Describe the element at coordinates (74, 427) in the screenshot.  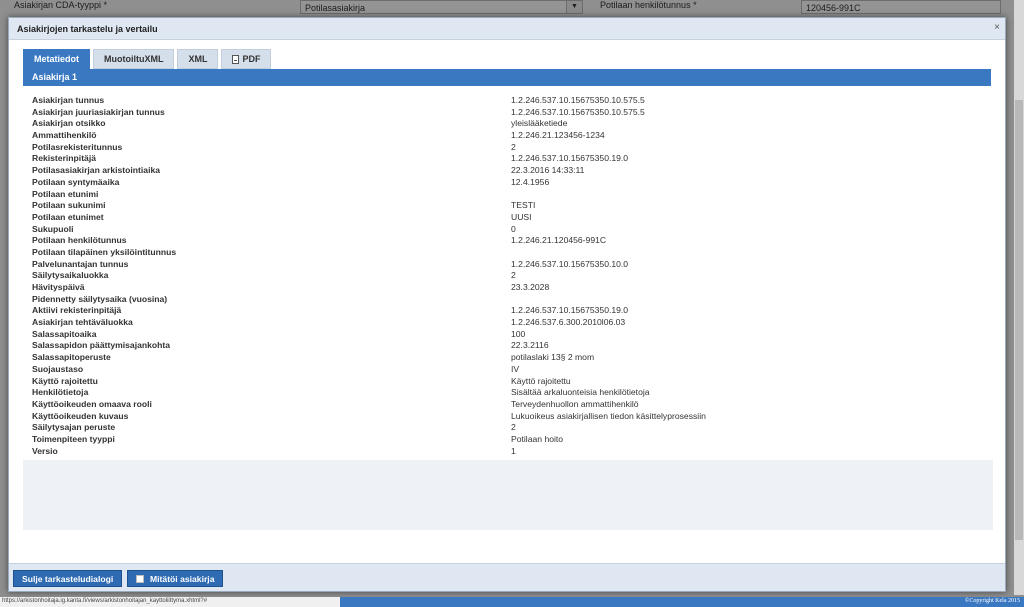
I see `metadata-label: Säilytysajan peruste` at that location.